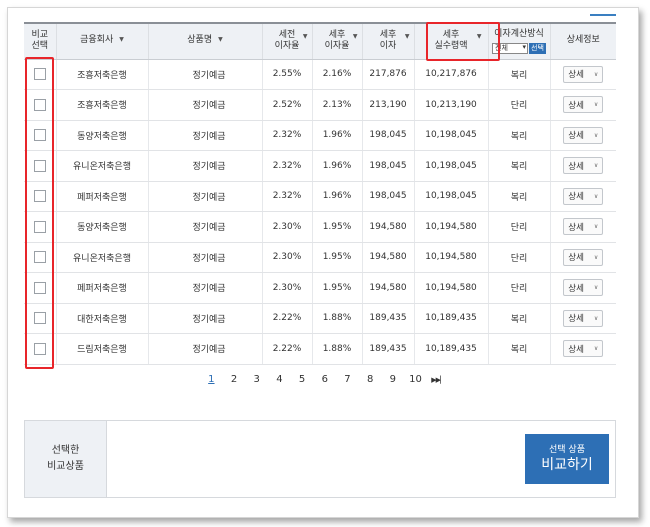  I want to click on pagination: 1 2 3 4 5 6 7 8 9 10 ▶▶▏, so click(324, 379).